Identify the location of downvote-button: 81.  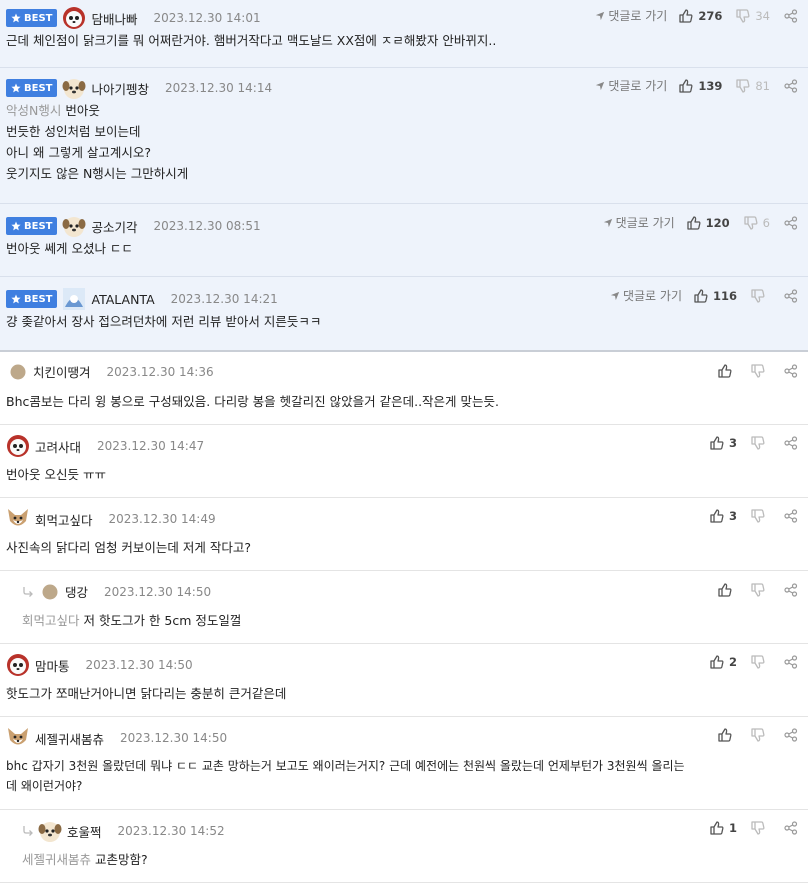
(753, 86).